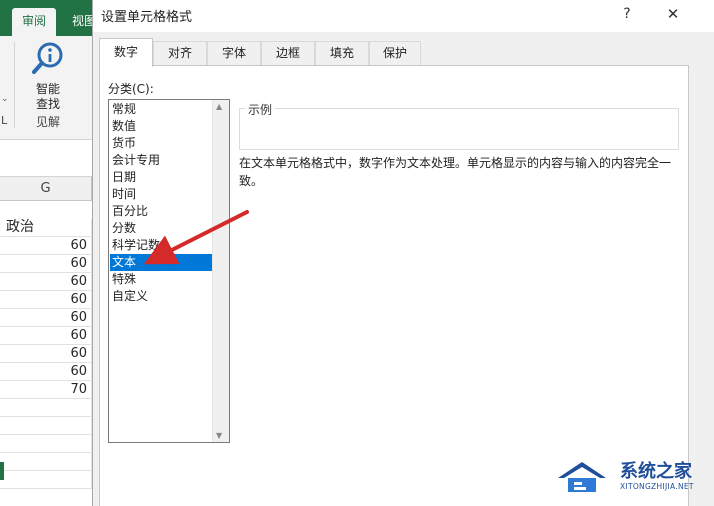 This screenshot has width=714, height=506. I want to click on watermark-sub-text: XITONGZHIJIA.NET, so click(657, 486).